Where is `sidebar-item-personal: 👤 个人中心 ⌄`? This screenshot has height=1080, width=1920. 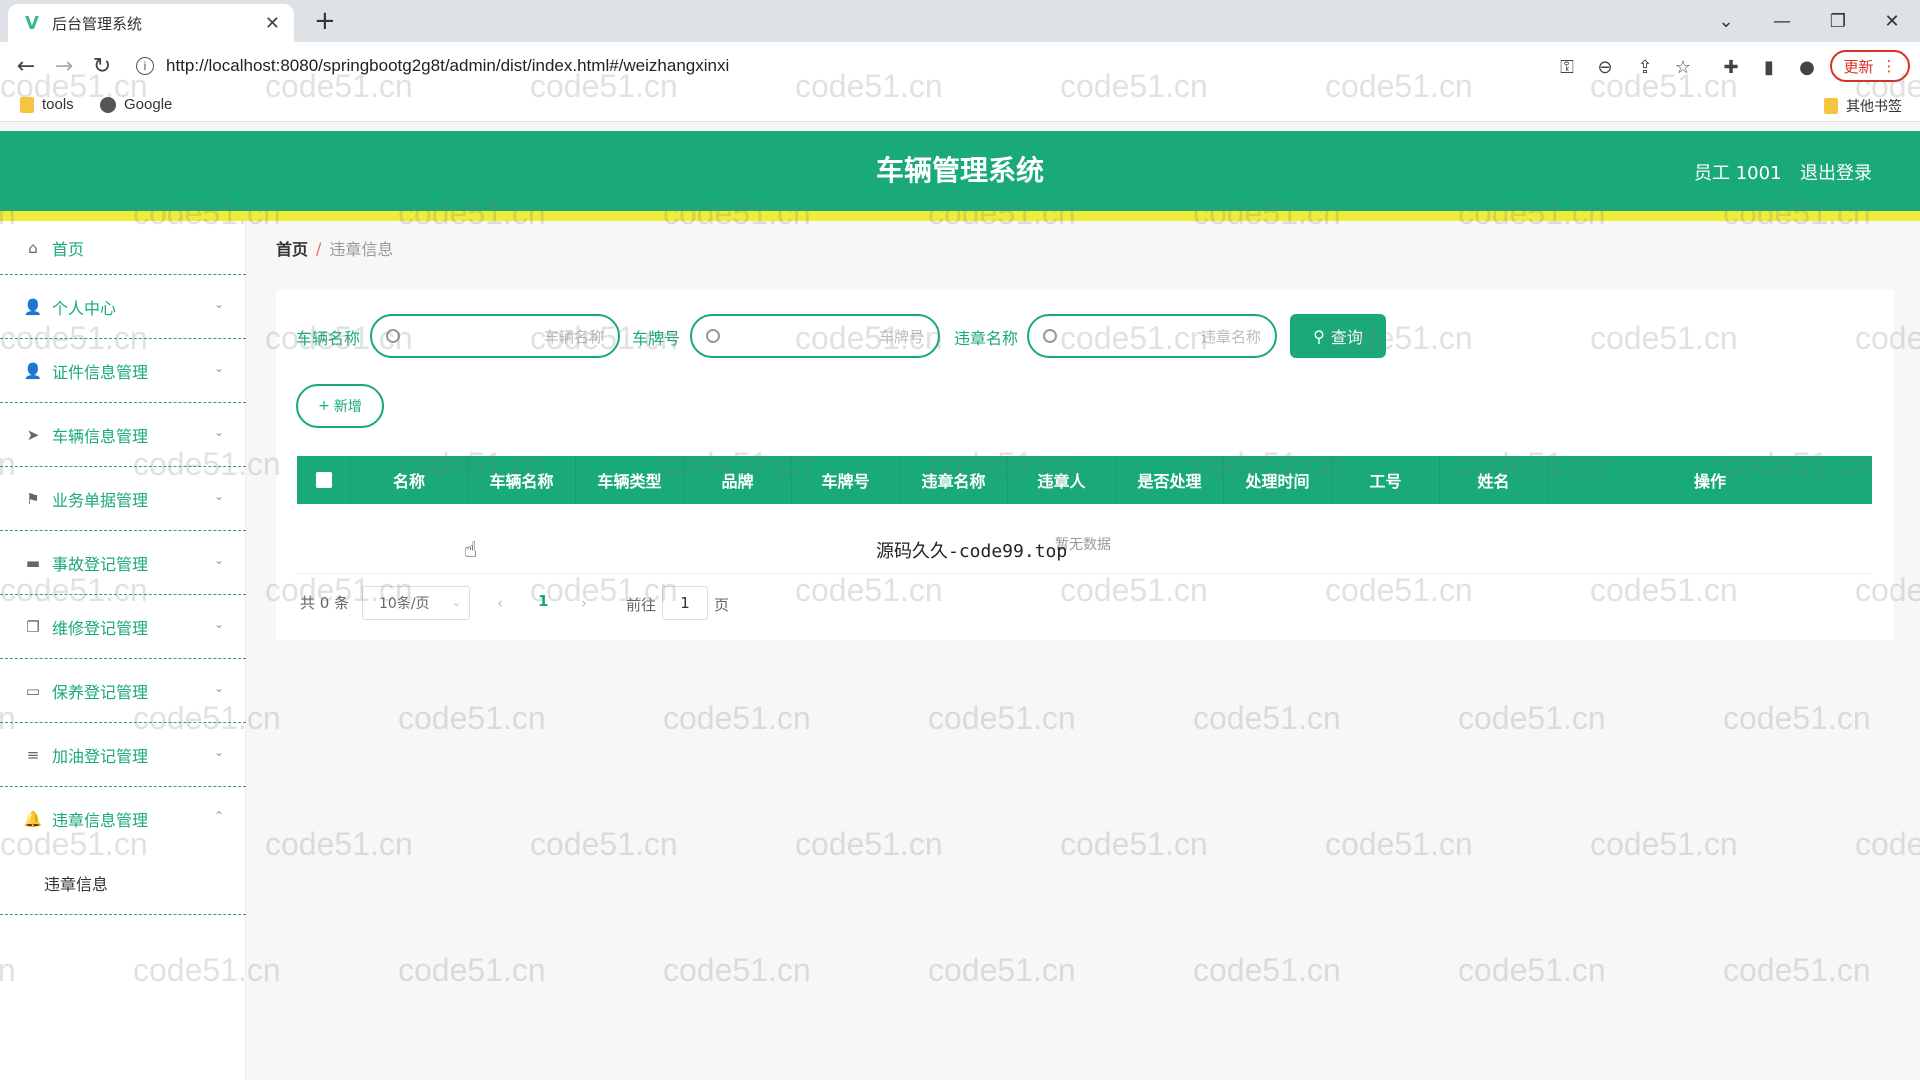
sidebar-item-personal: 👤 个人中心 ⌄ is located at coordinates (123, 307).